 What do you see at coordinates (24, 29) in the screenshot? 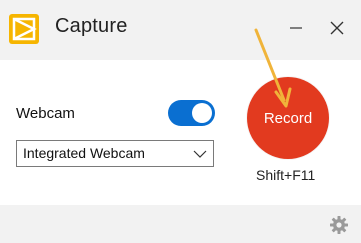
I see `capture-app-icon` at bounding box center [24, 29].